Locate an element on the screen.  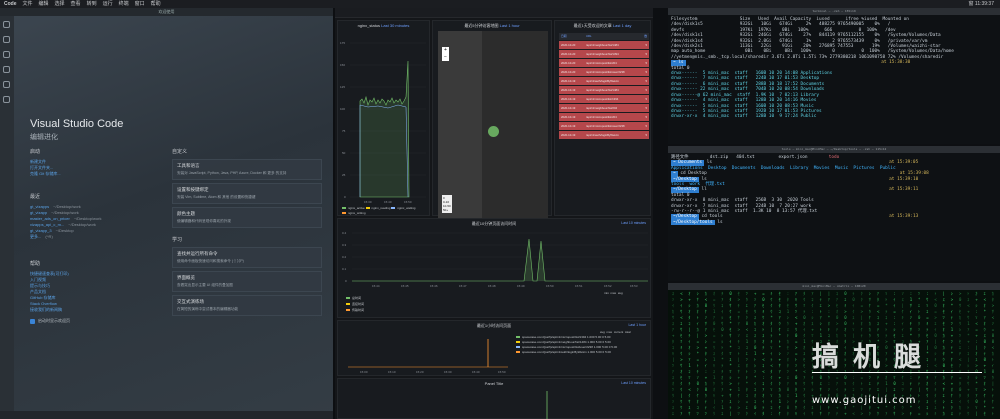
panel5-chart is located at coordinates (547, 405).